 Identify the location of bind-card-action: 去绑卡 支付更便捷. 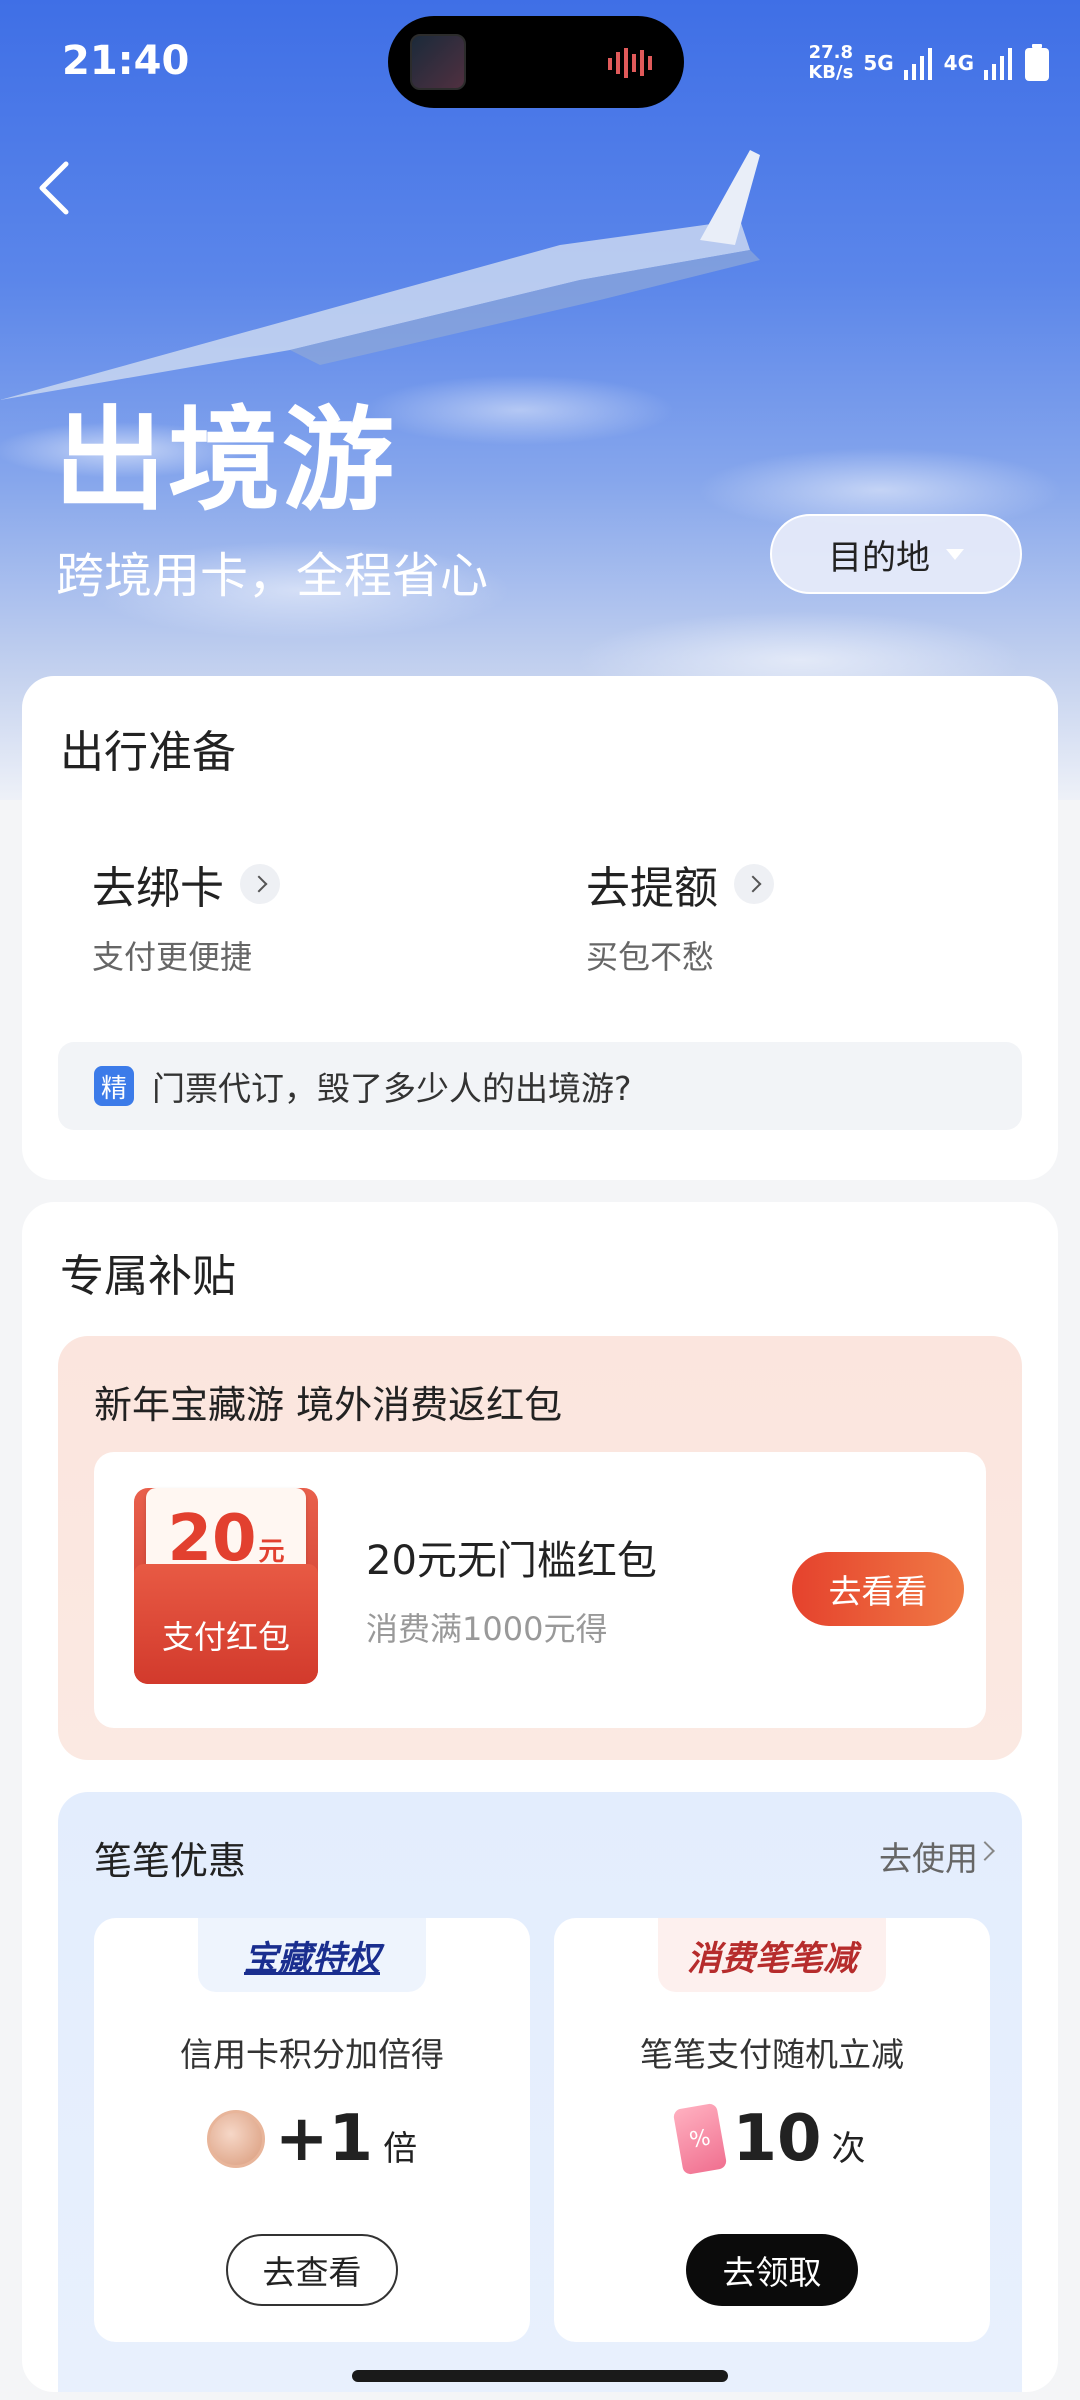
(186, 915).